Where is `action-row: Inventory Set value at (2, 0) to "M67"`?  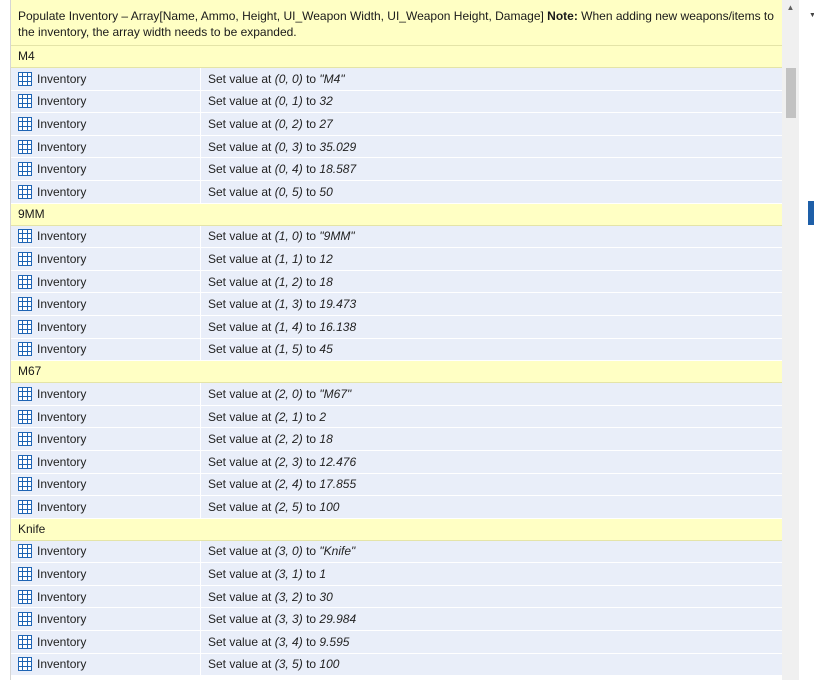
action-row: Inventory Set value at (2, 0) to "M67" is located at coordinates (396, 394).